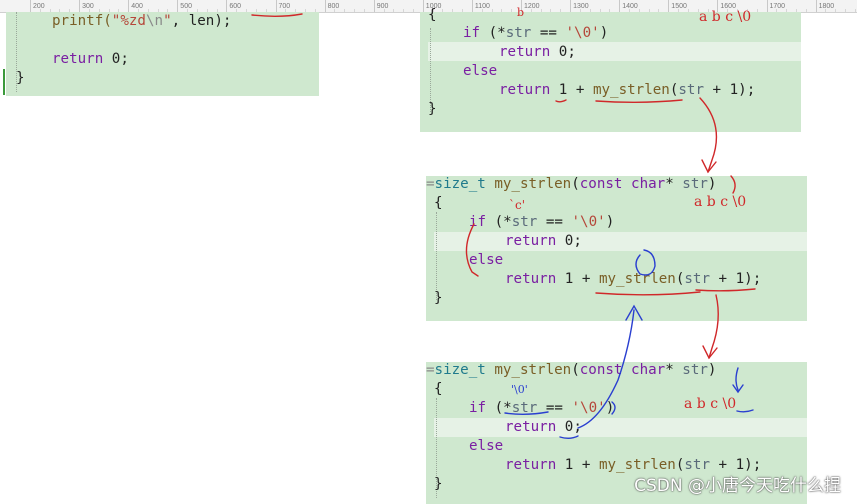 The width and height of the screenshot is (857, 504). Describe the element at coordinates (331, 6) in the screenshot. I see `ruler-tick: 800` at that location.